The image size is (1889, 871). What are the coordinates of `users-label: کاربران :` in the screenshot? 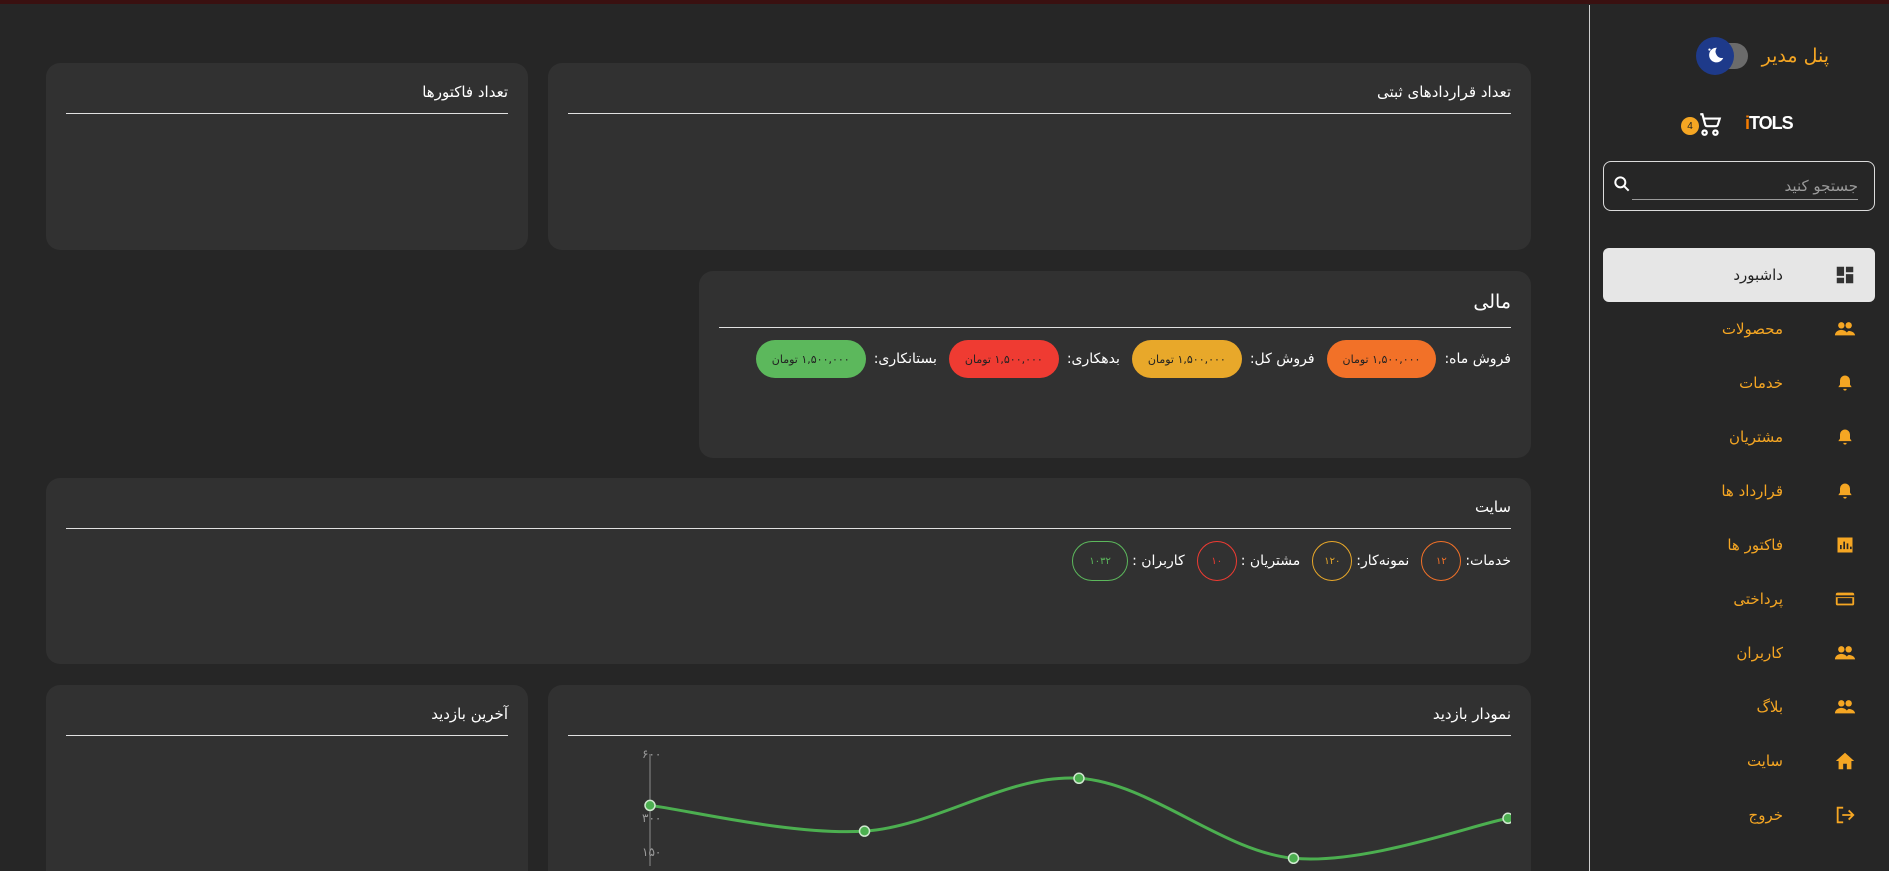 It's located at (1158, 561).